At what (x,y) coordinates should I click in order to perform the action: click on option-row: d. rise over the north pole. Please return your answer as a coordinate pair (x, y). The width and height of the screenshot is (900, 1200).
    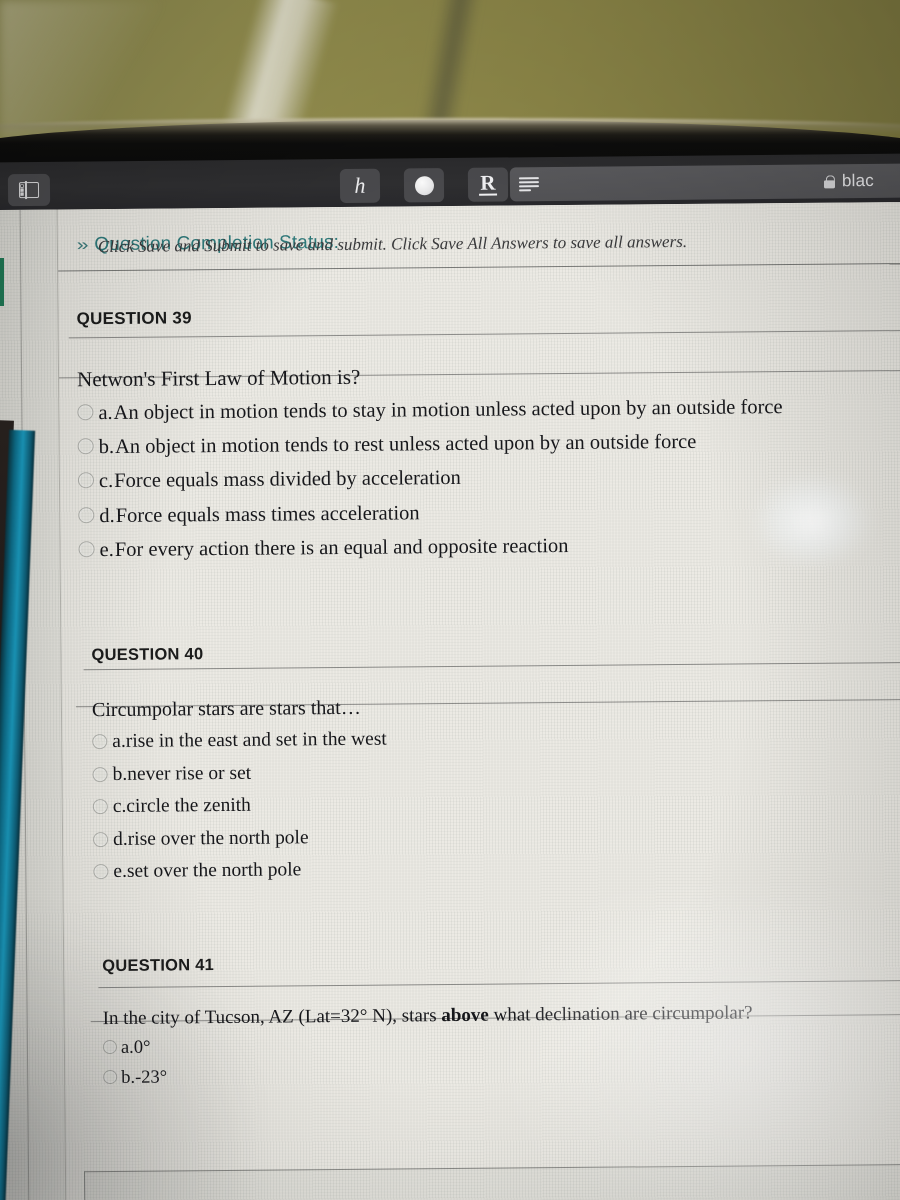
    Looking at the image, I should click on (443, 837).